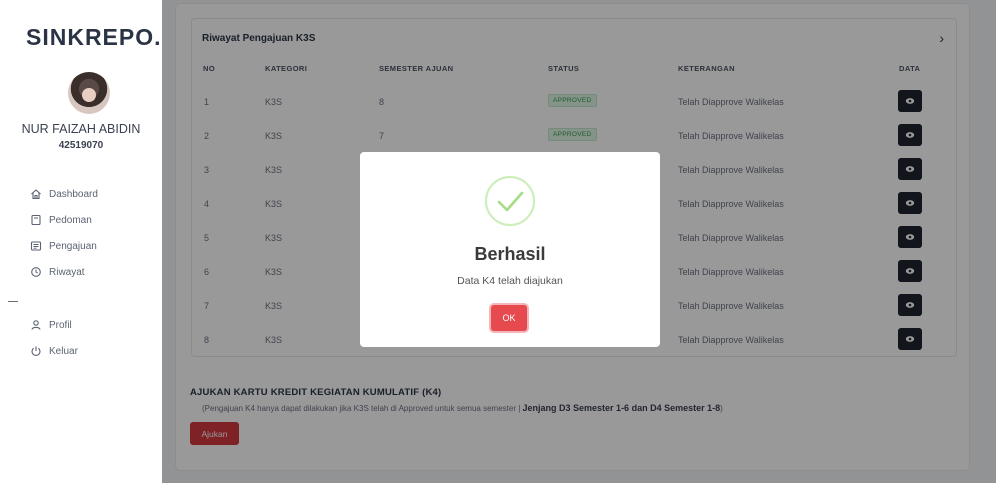 The image size is (996, 483). I want to click on sidebar-item-label: Pengajuan, so click(73, 246).